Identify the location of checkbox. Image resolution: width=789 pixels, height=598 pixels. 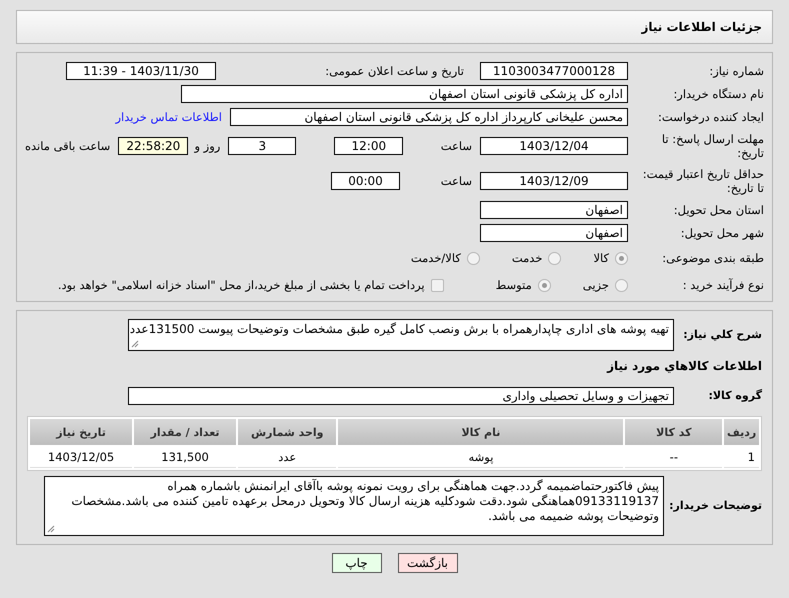
(437, 285).